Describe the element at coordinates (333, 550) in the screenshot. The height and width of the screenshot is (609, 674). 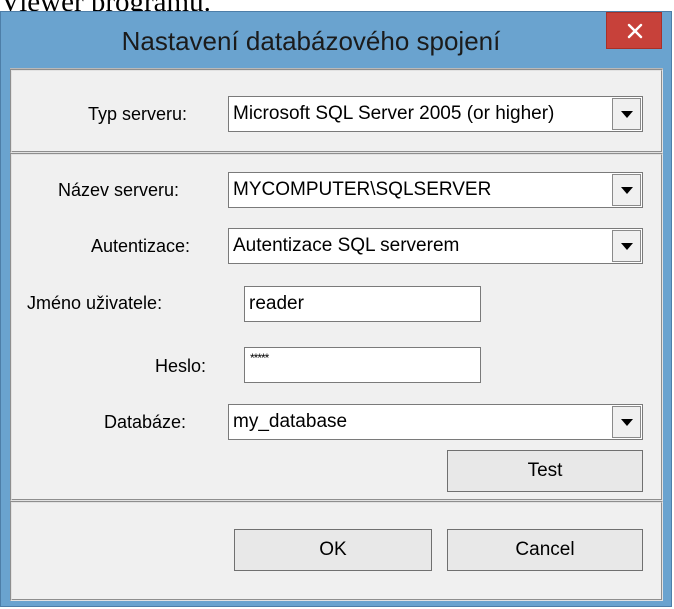
I see `ok-button: OK` at that location.